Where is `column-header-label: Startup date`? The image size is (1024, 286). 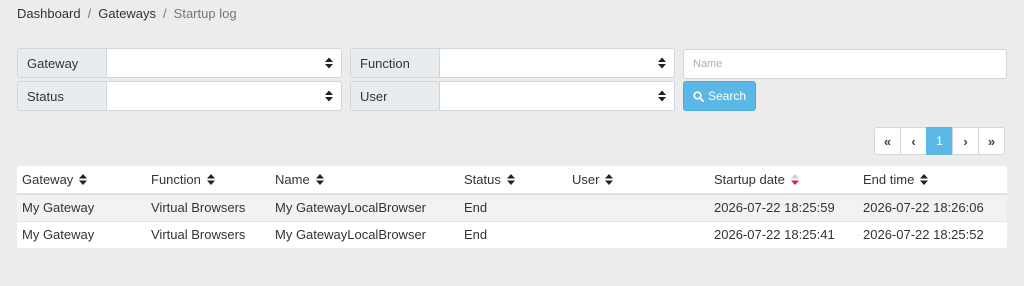
column-header-label: Startup date is located at coordinates (749, 179).